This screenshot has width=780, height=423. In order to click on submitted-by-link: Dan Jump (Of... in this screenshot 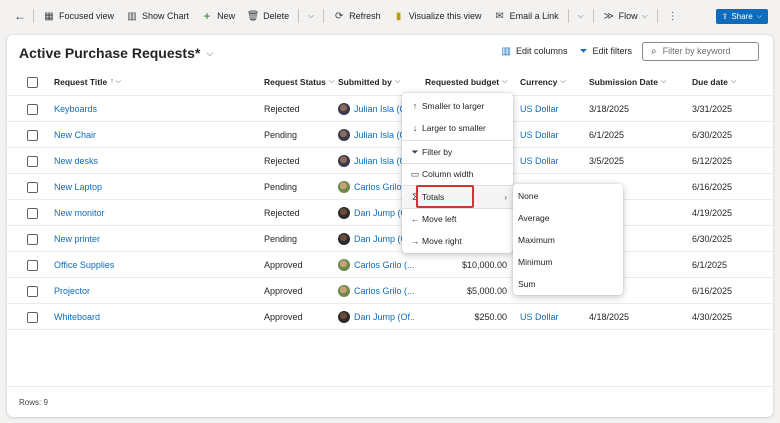, I will do `click(384, 317)`.